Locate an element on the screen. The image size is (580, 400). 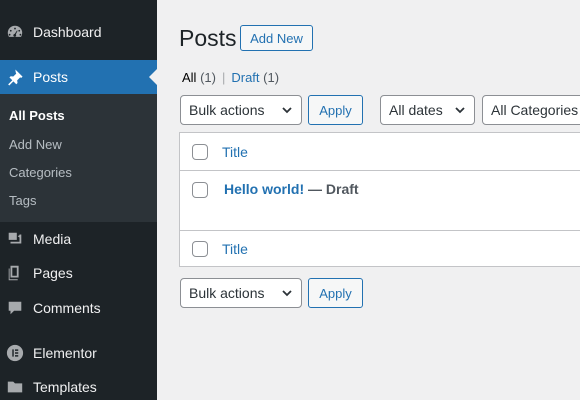
menu-posts-label: Posts is located at coordinates (51, 77).